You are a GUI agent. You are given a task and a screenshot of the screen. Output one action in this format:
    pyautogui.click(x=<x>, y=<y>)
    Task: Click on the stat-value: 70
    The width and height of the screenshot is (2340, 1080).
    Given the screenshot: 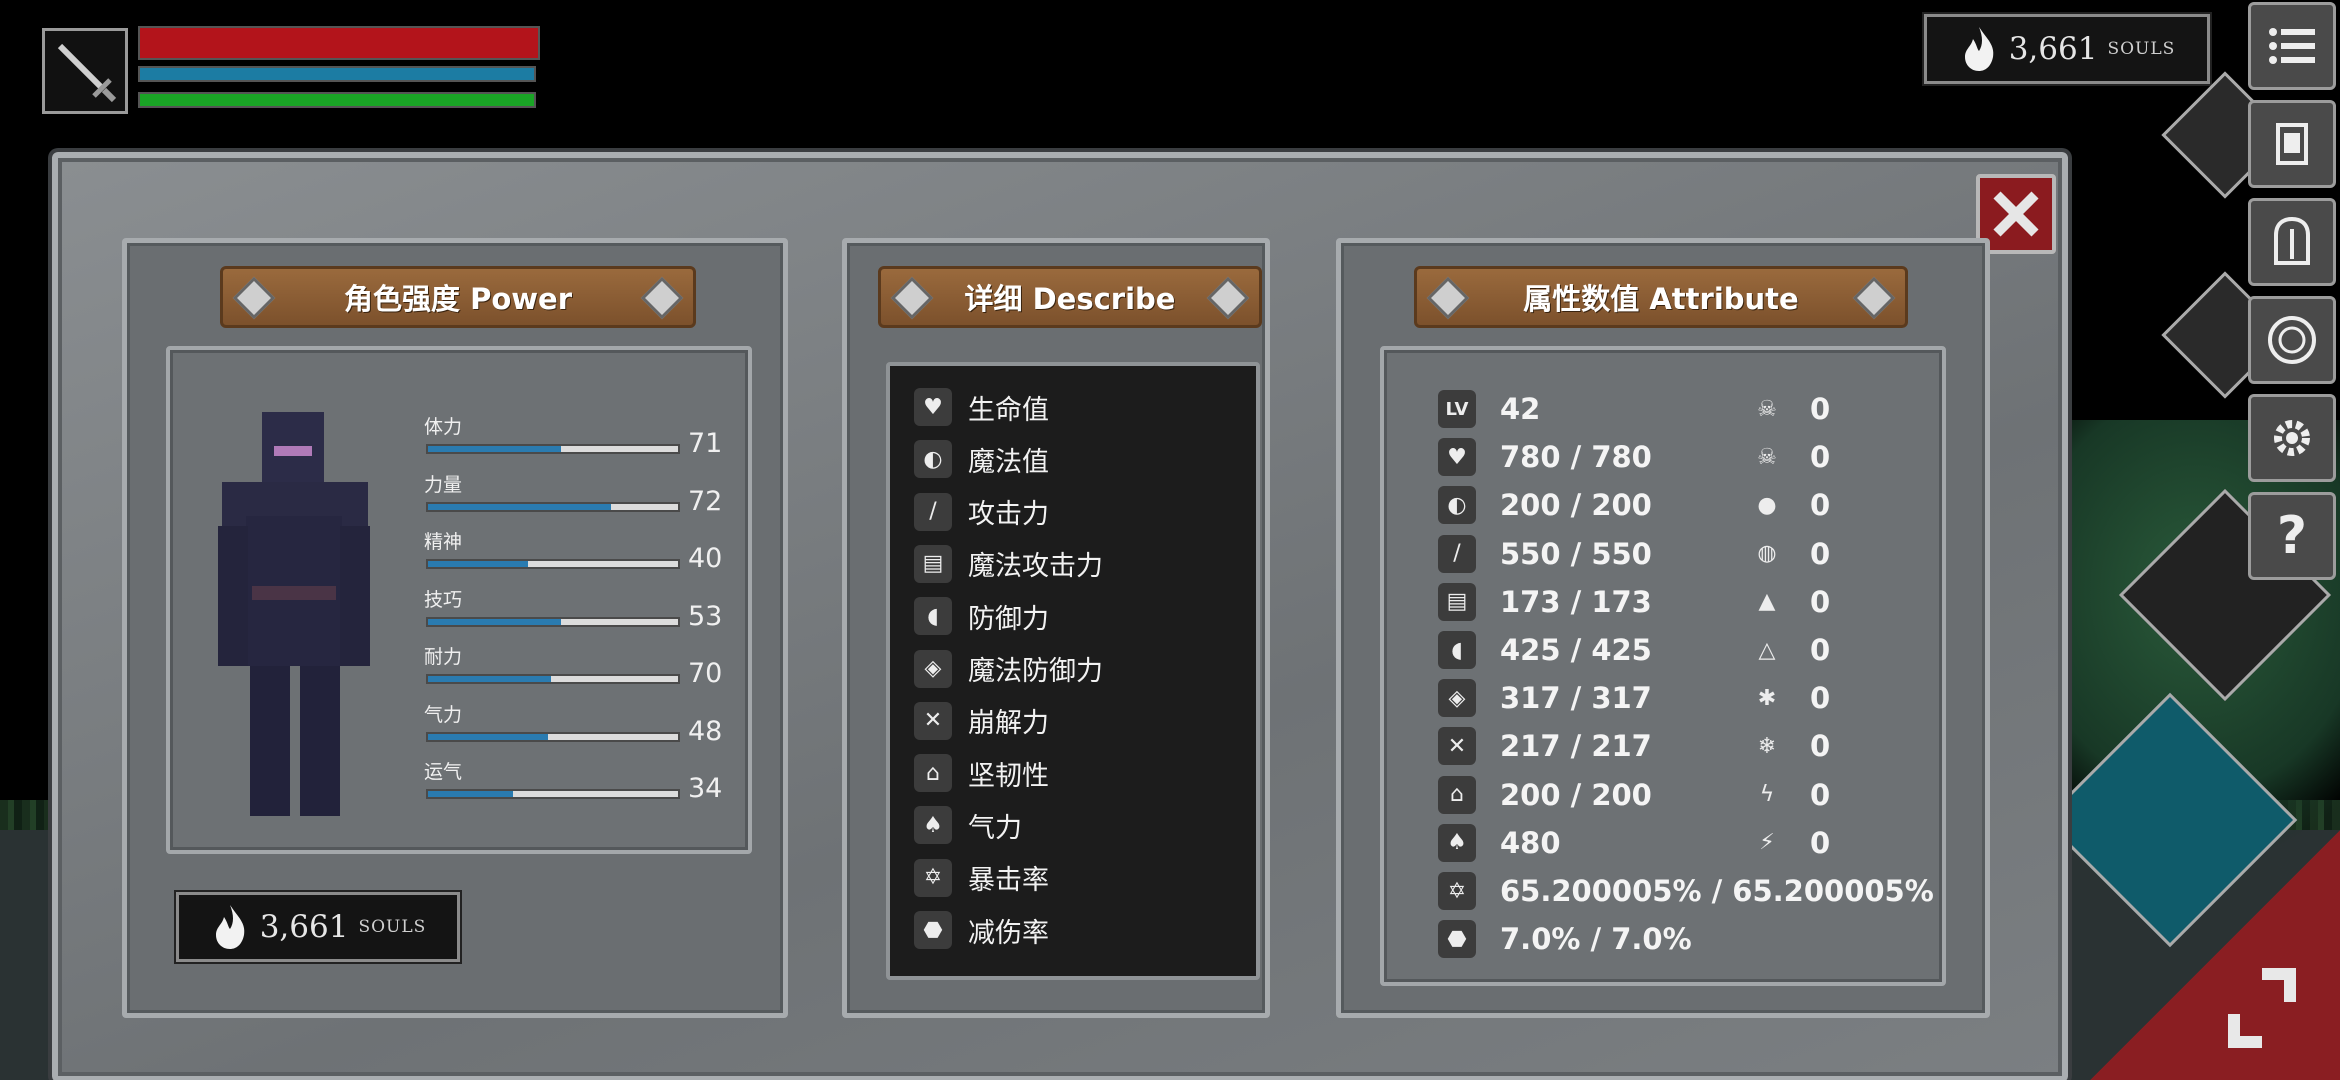 What is the action you would take?
    pyautogui.click(x=705, y=673)
    